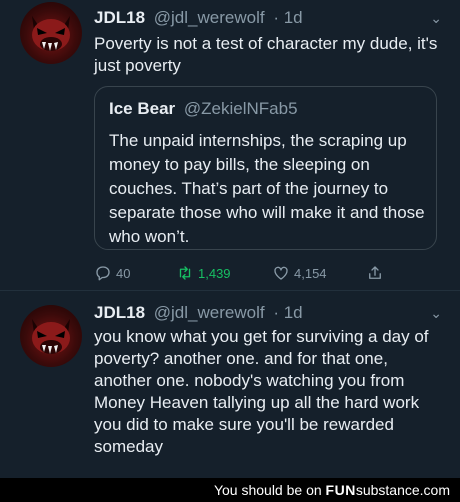  What do you see at coordinates (281, 273) in the screenshot?
I see `like-icon` at bounding box center [281, 273].